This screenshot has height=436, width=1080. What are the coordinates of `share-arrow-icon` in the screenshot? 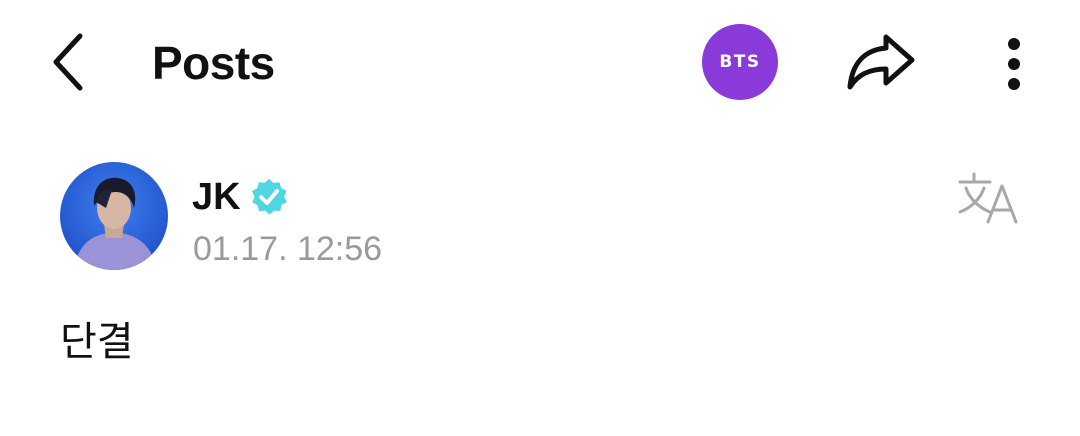 It's located at (881, 62).